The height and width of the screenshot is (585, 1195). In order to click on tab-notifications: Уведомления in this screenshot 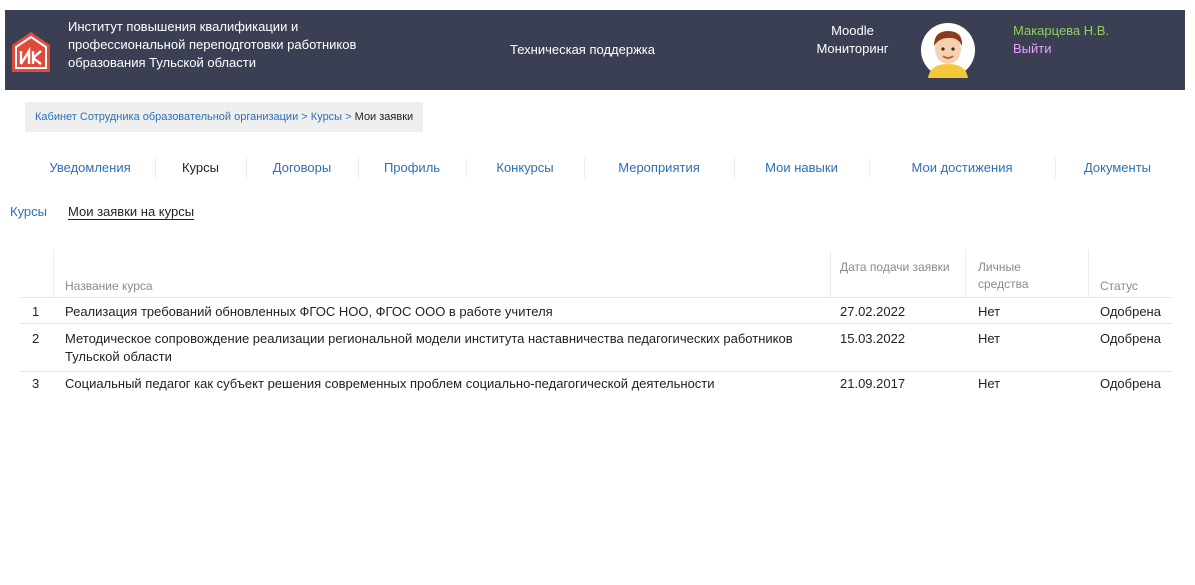, I will do `click(90, 168)`.